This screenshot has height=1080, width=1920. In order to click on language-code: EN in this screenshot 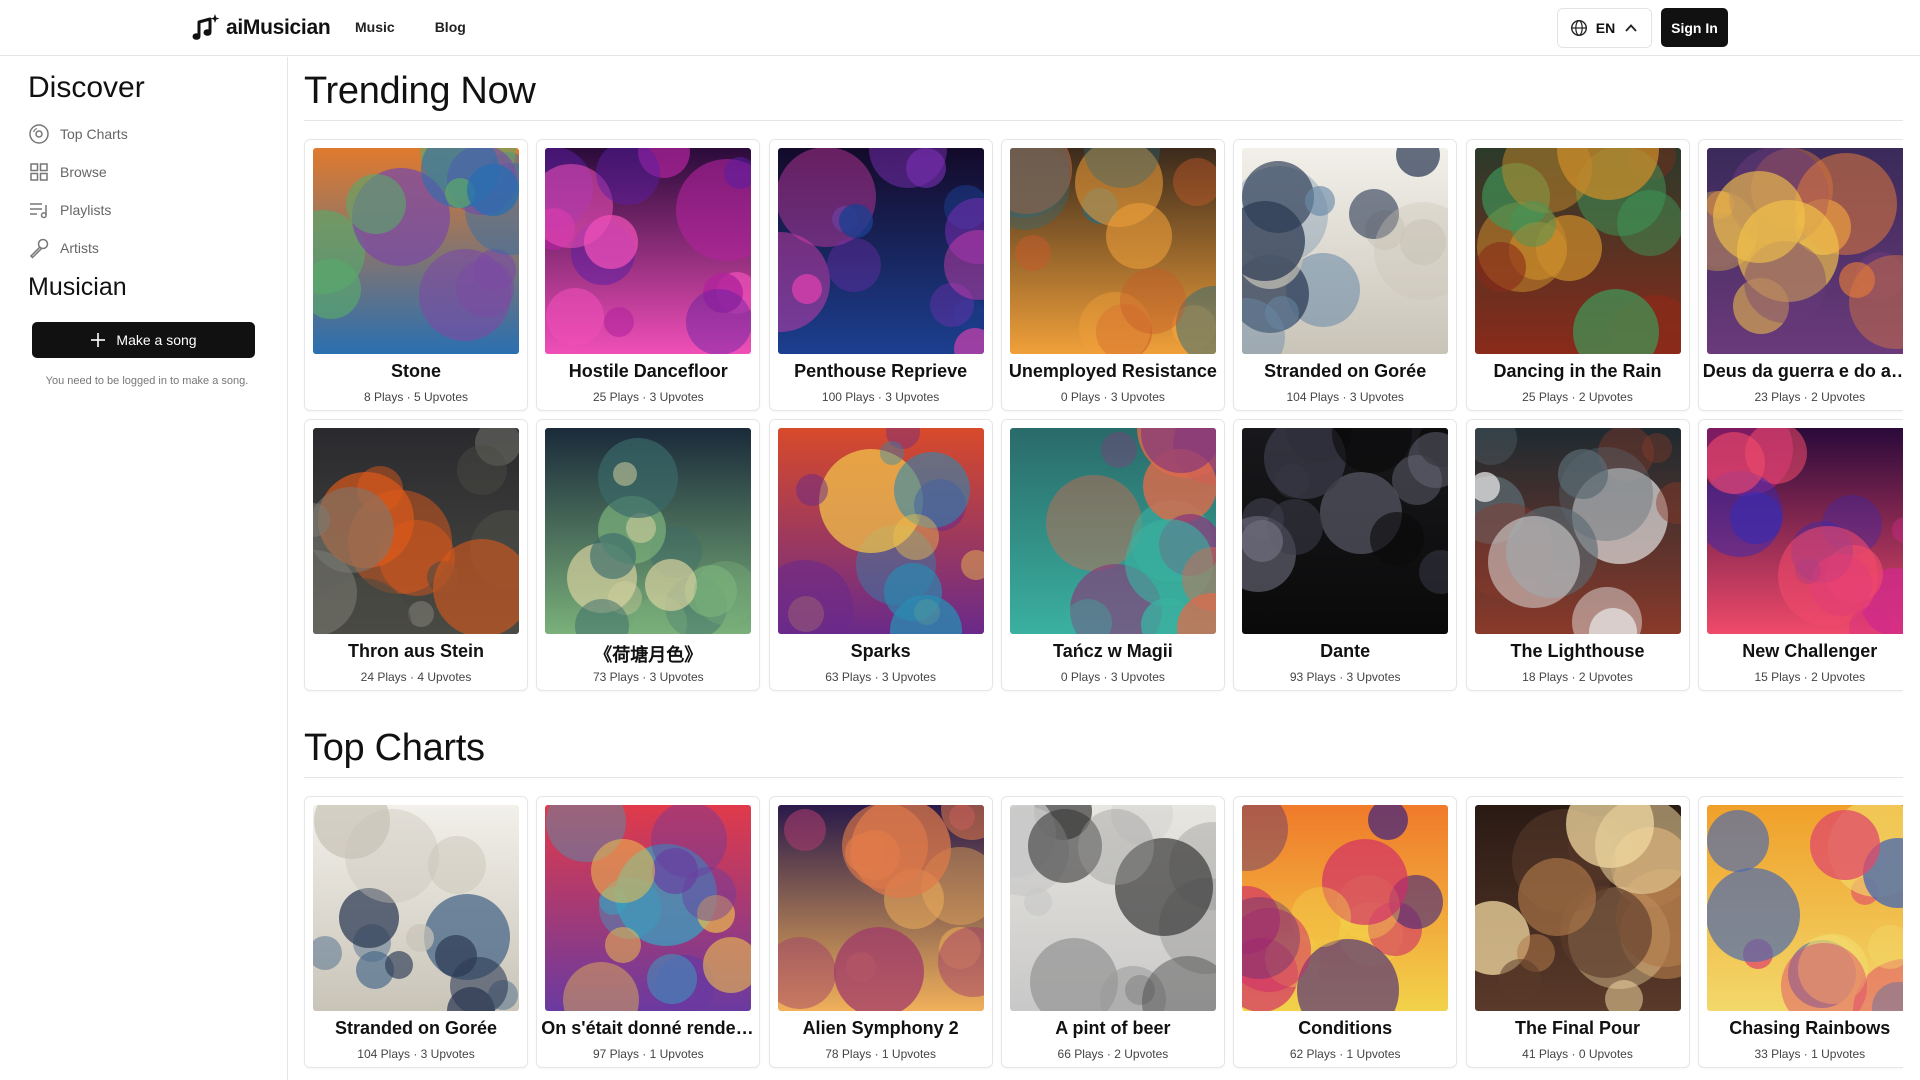, I will do `click(1605, 28)`.